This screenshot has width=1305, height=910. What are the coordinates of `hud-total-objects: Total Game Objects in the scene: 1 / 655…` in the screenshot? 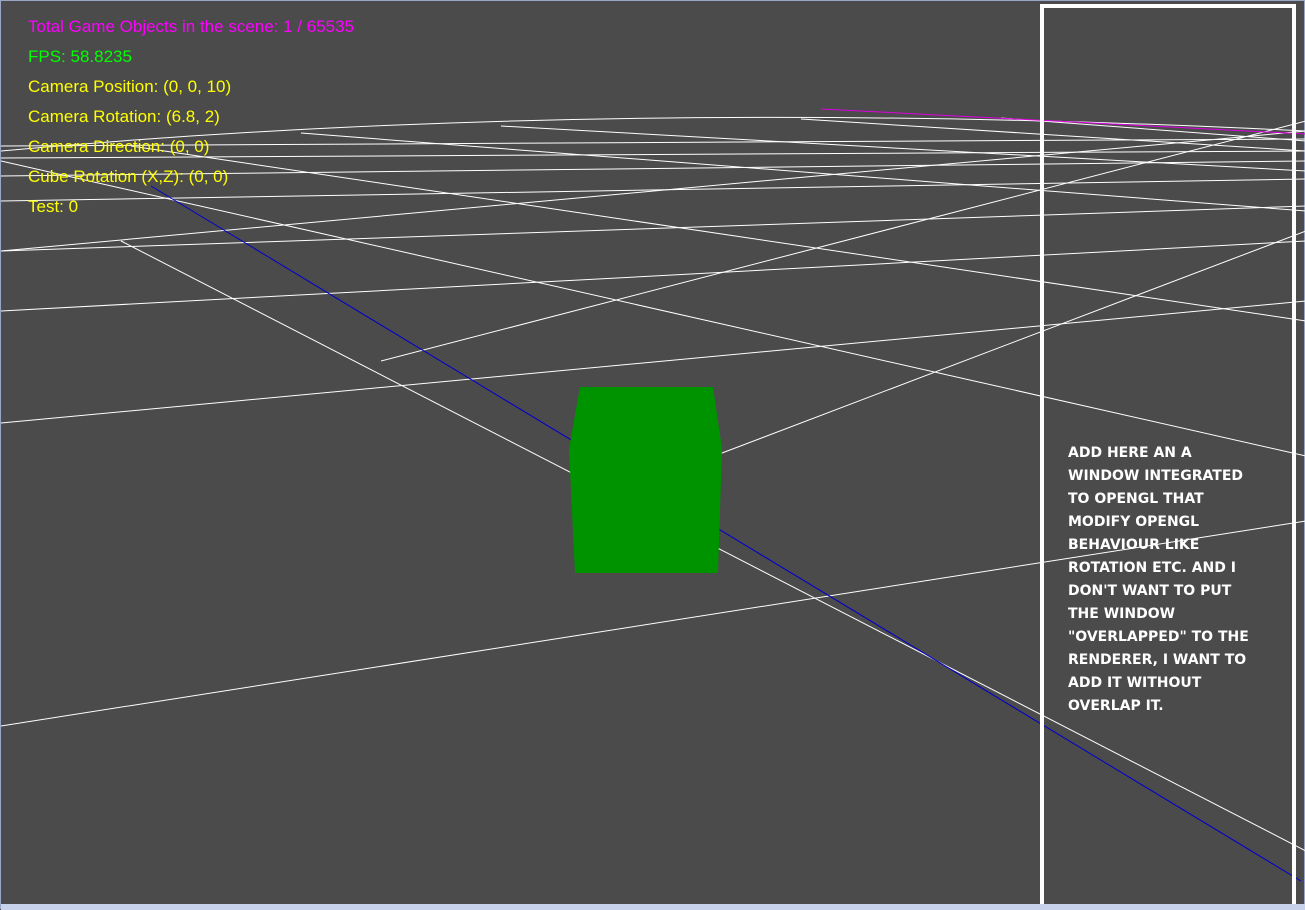 It's located at (191, 26).